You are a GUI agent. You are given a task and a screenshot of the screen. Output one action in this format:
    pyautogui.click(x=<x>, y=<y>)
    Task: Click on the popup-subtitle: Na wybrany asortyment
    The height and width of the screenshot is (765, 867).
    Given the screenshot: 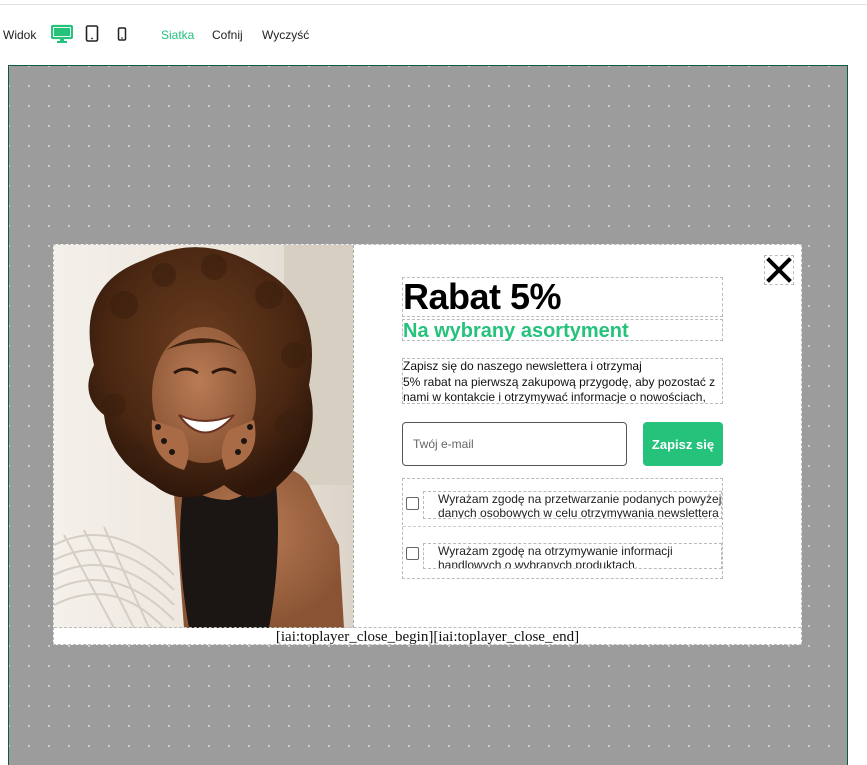 What is the action you would take?
    pyautogui.click(x=562, y=330)
    